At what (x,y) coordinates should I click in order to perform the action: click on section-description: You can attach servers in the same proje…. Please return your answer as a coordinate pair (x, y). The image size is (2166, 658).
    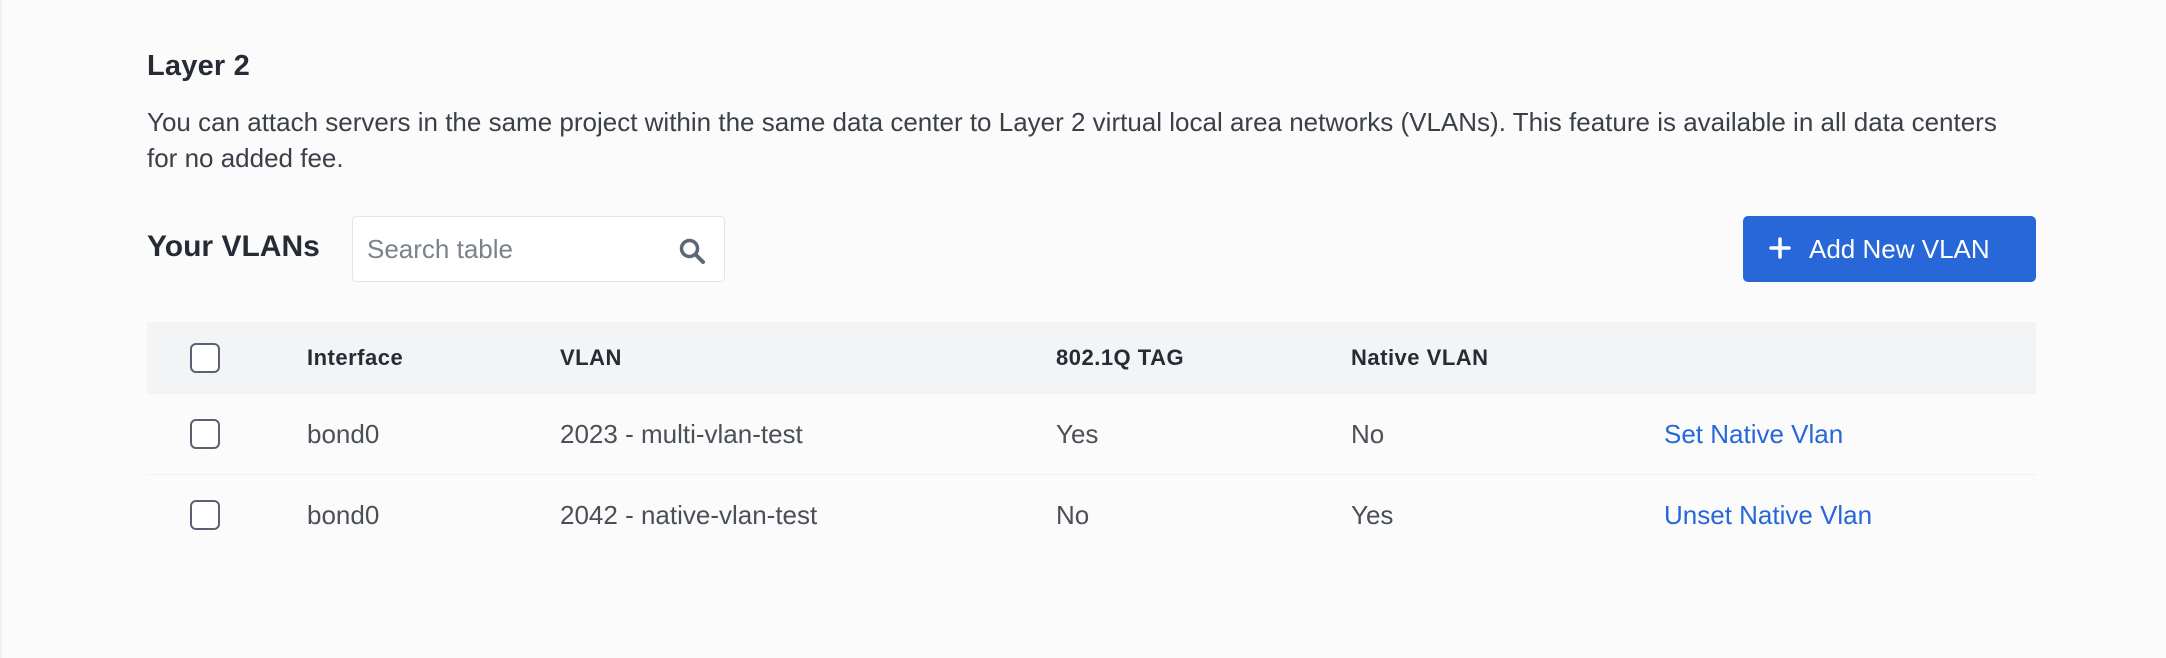
    Looking at the image, I should click on (1072, 140).